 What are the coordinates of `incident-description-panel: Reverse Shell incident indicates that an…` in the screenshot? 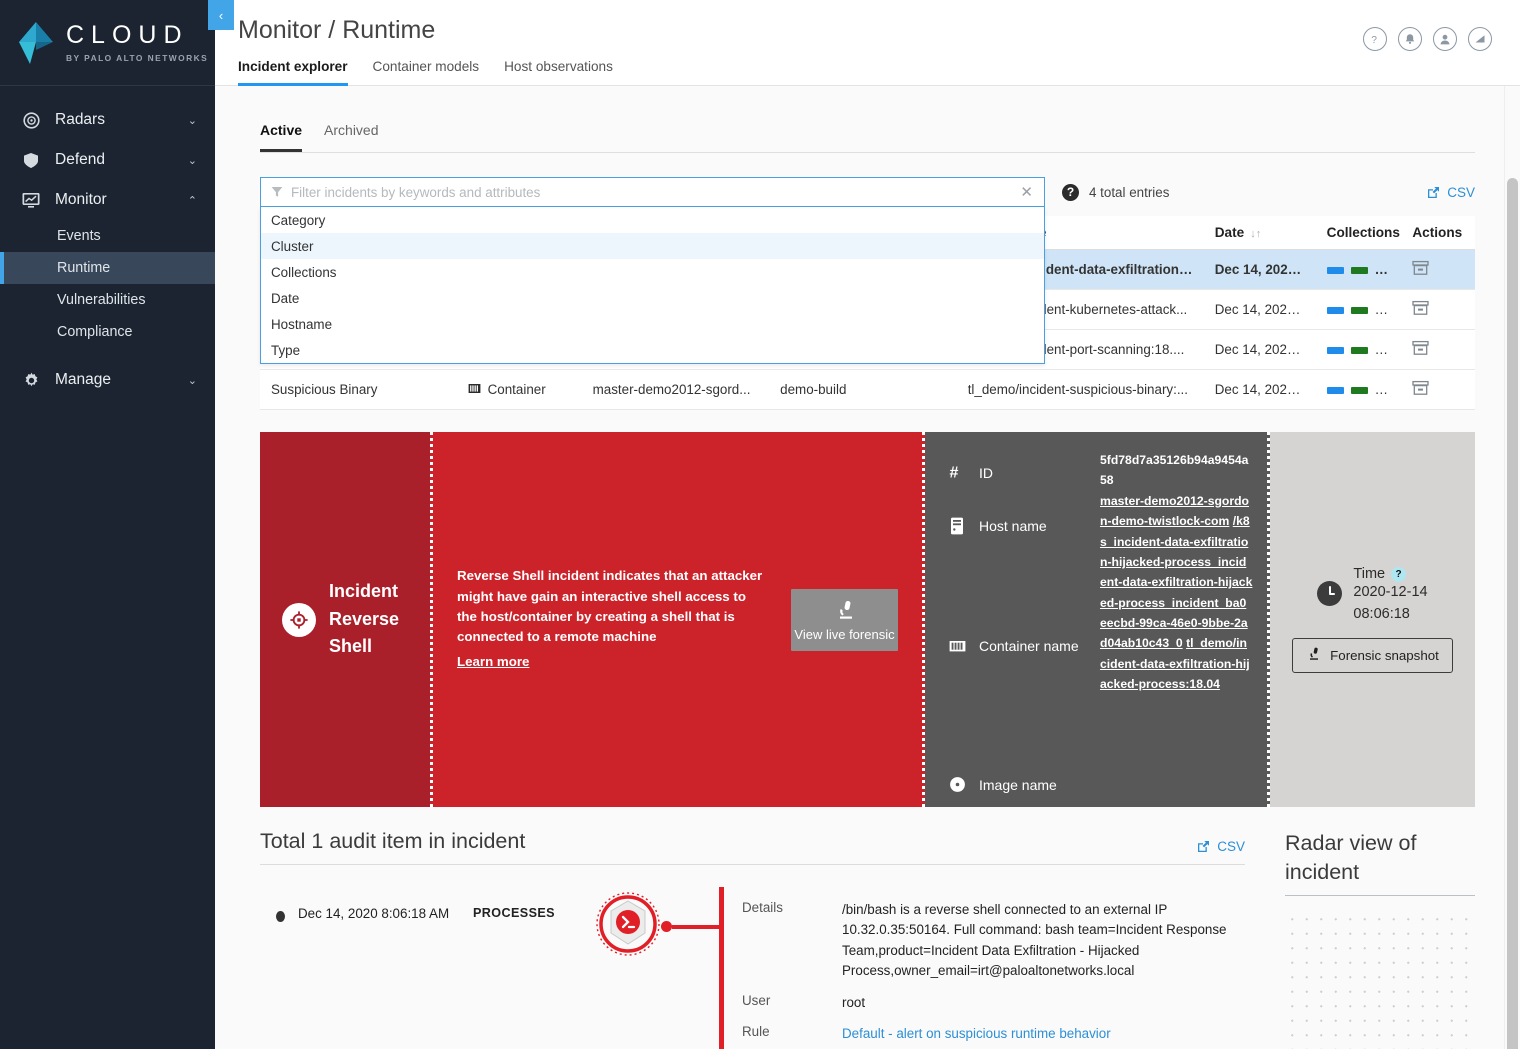 It's located at (677, 619).